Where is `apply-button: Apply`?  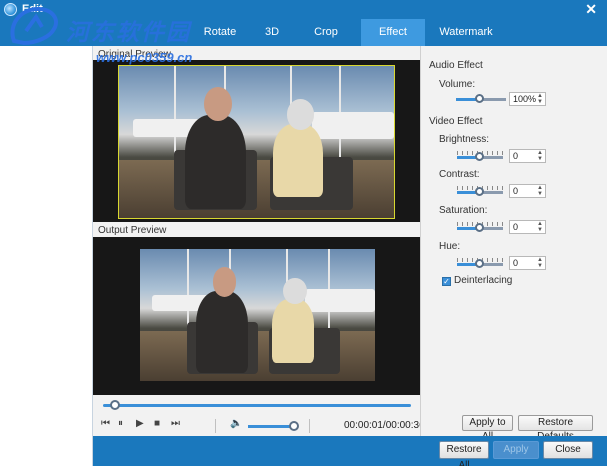
apply-button: Apply is located at coordinates (516, 450).